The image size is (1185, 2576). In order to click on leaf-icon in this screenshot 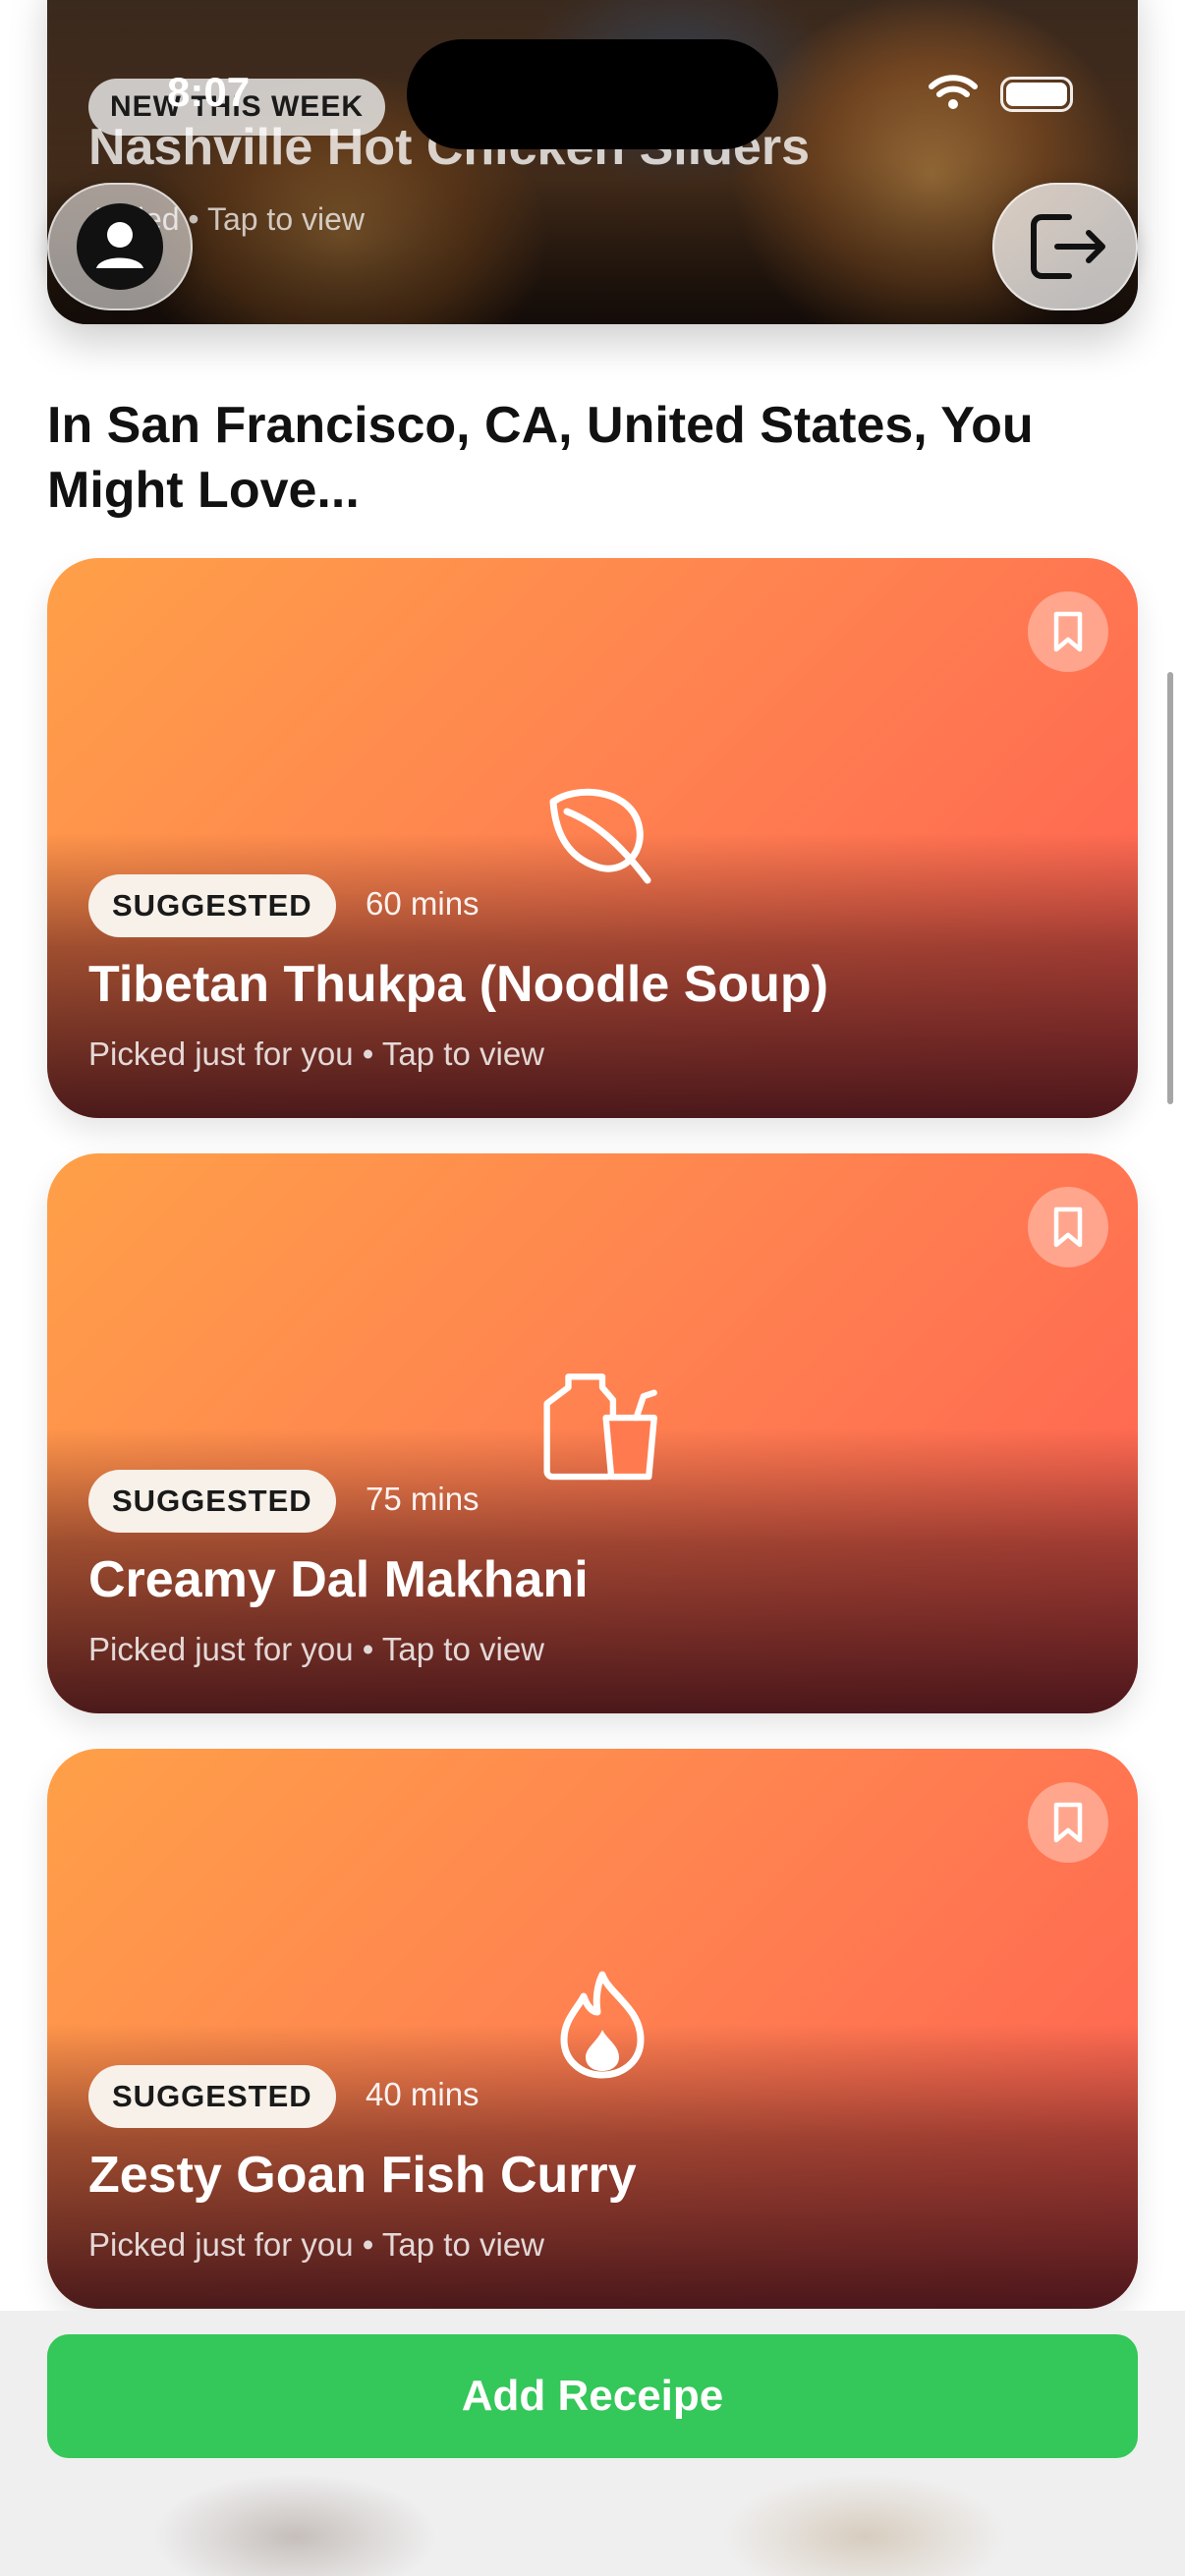, I will do `click(602, 833)`.